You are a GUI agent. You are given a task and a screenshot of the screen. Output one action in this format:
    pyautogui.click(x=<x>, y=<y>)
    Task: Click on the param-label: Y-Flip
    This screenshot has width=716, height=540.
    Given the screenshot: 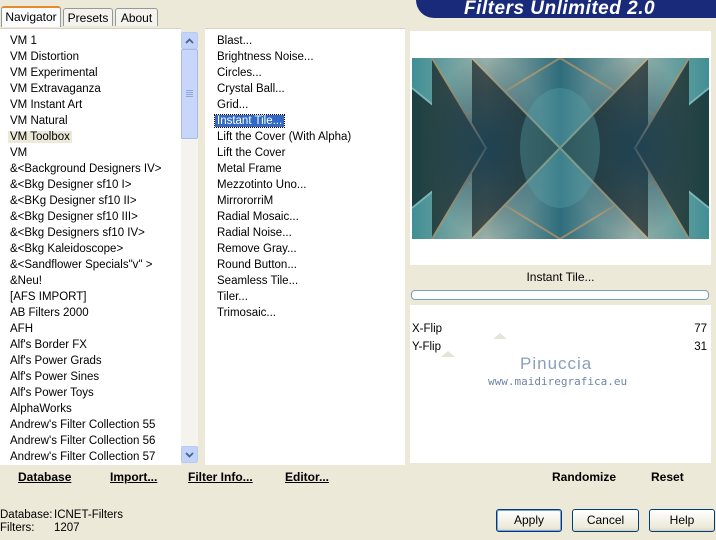 What is the action you would take?
    pyautogui.click(x=426, y=347)
    